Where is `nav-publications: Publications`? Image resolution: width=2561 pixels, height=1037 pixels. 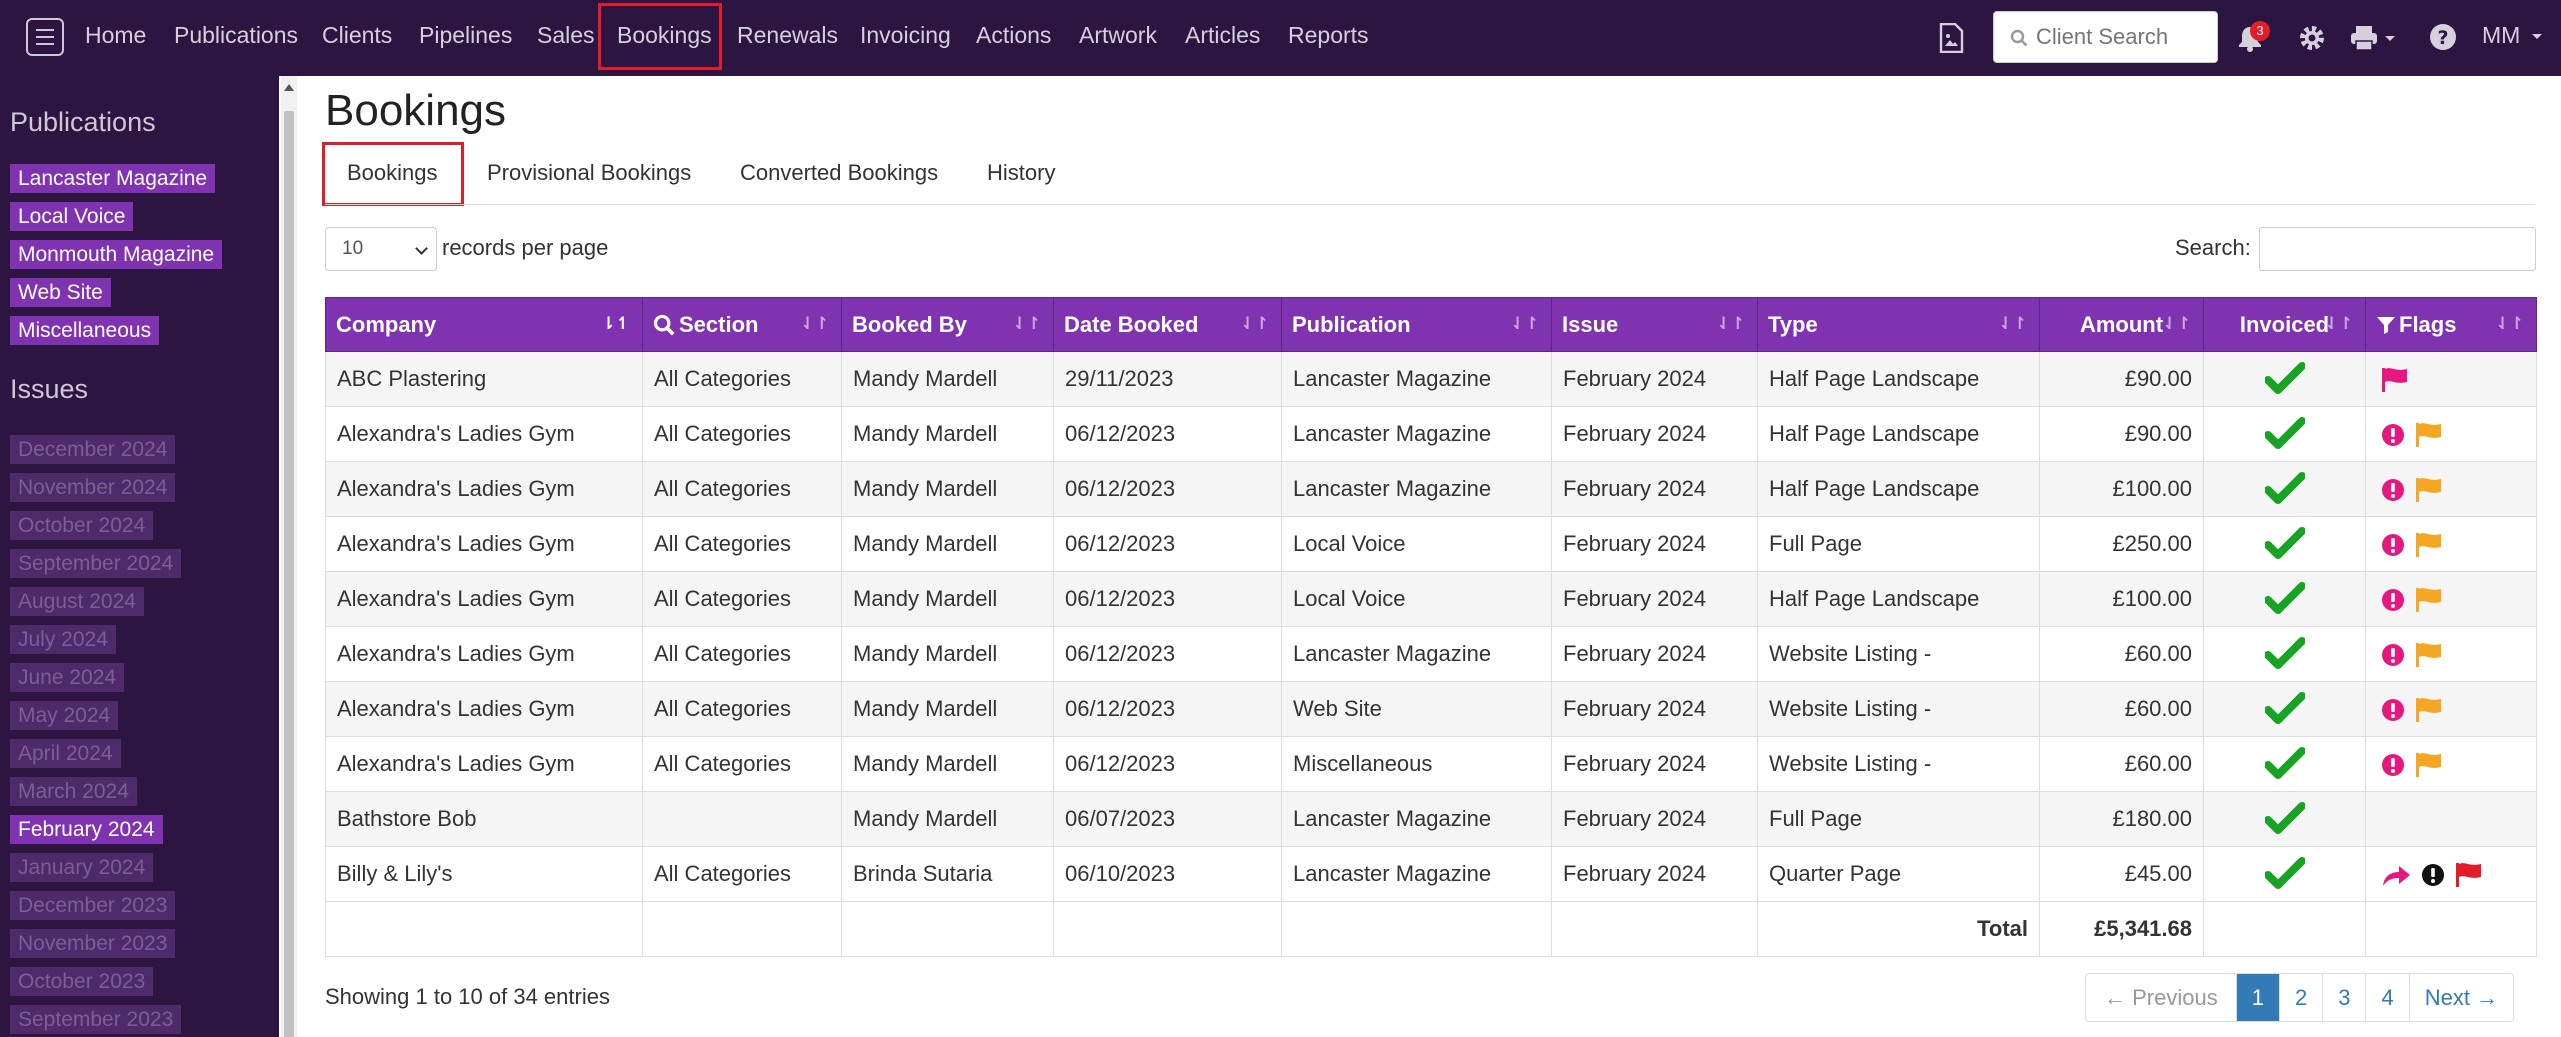
nav-publications: Publications is located at coordinates (236, 35).